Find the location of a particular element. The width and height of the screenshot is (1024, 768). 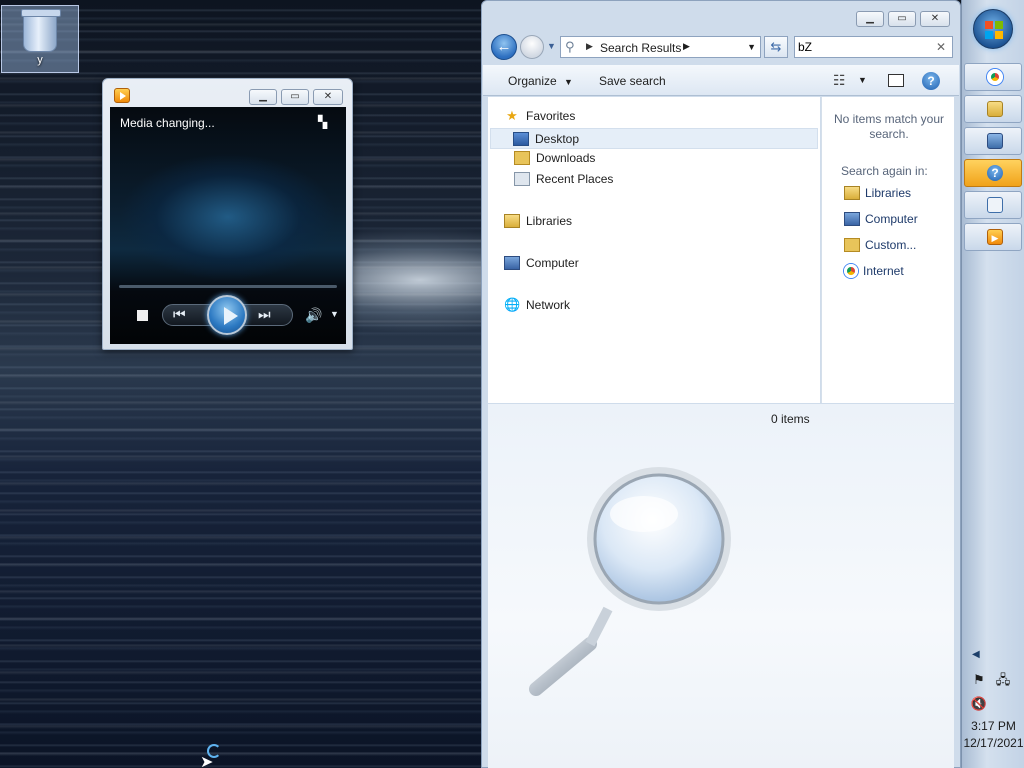

taskbar-help: ? is located at coordinates (993, 173).